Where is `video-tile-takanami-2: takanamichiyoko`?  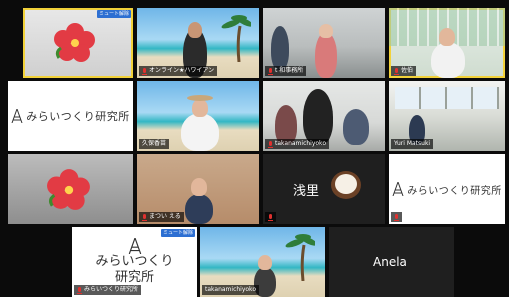 video-tile-takanami-2: takanamichiyoko is located at coordinates (262, 262).